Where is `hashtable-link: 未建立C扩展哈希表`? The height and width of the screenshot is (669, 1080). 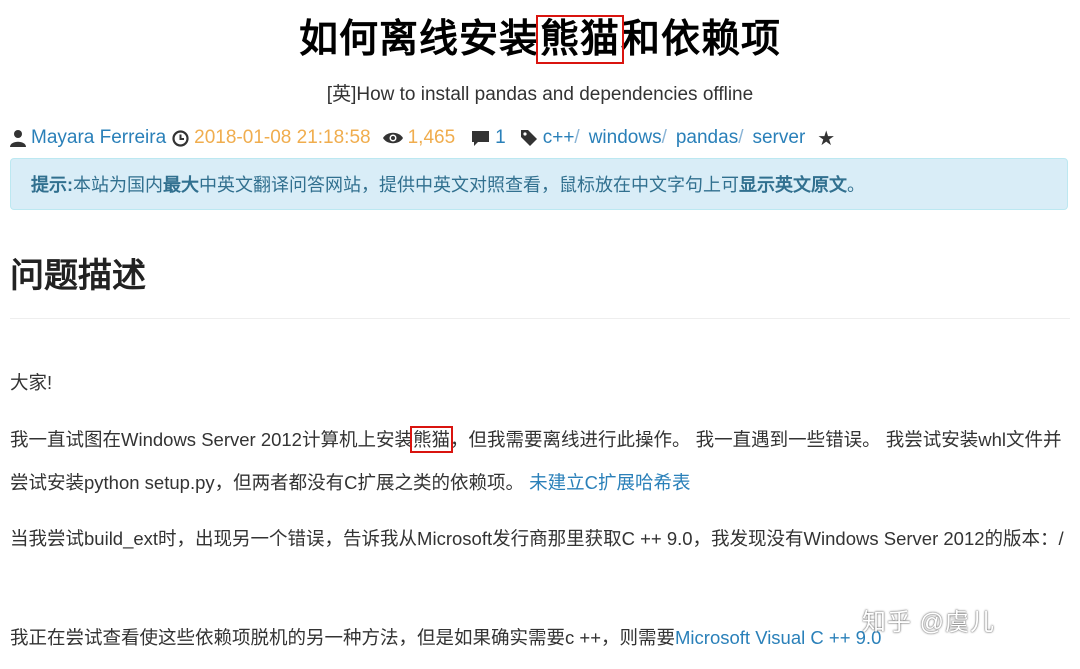 hashtable-link: 未建立C扩展哈希表 is located at coordinates (609, 482).